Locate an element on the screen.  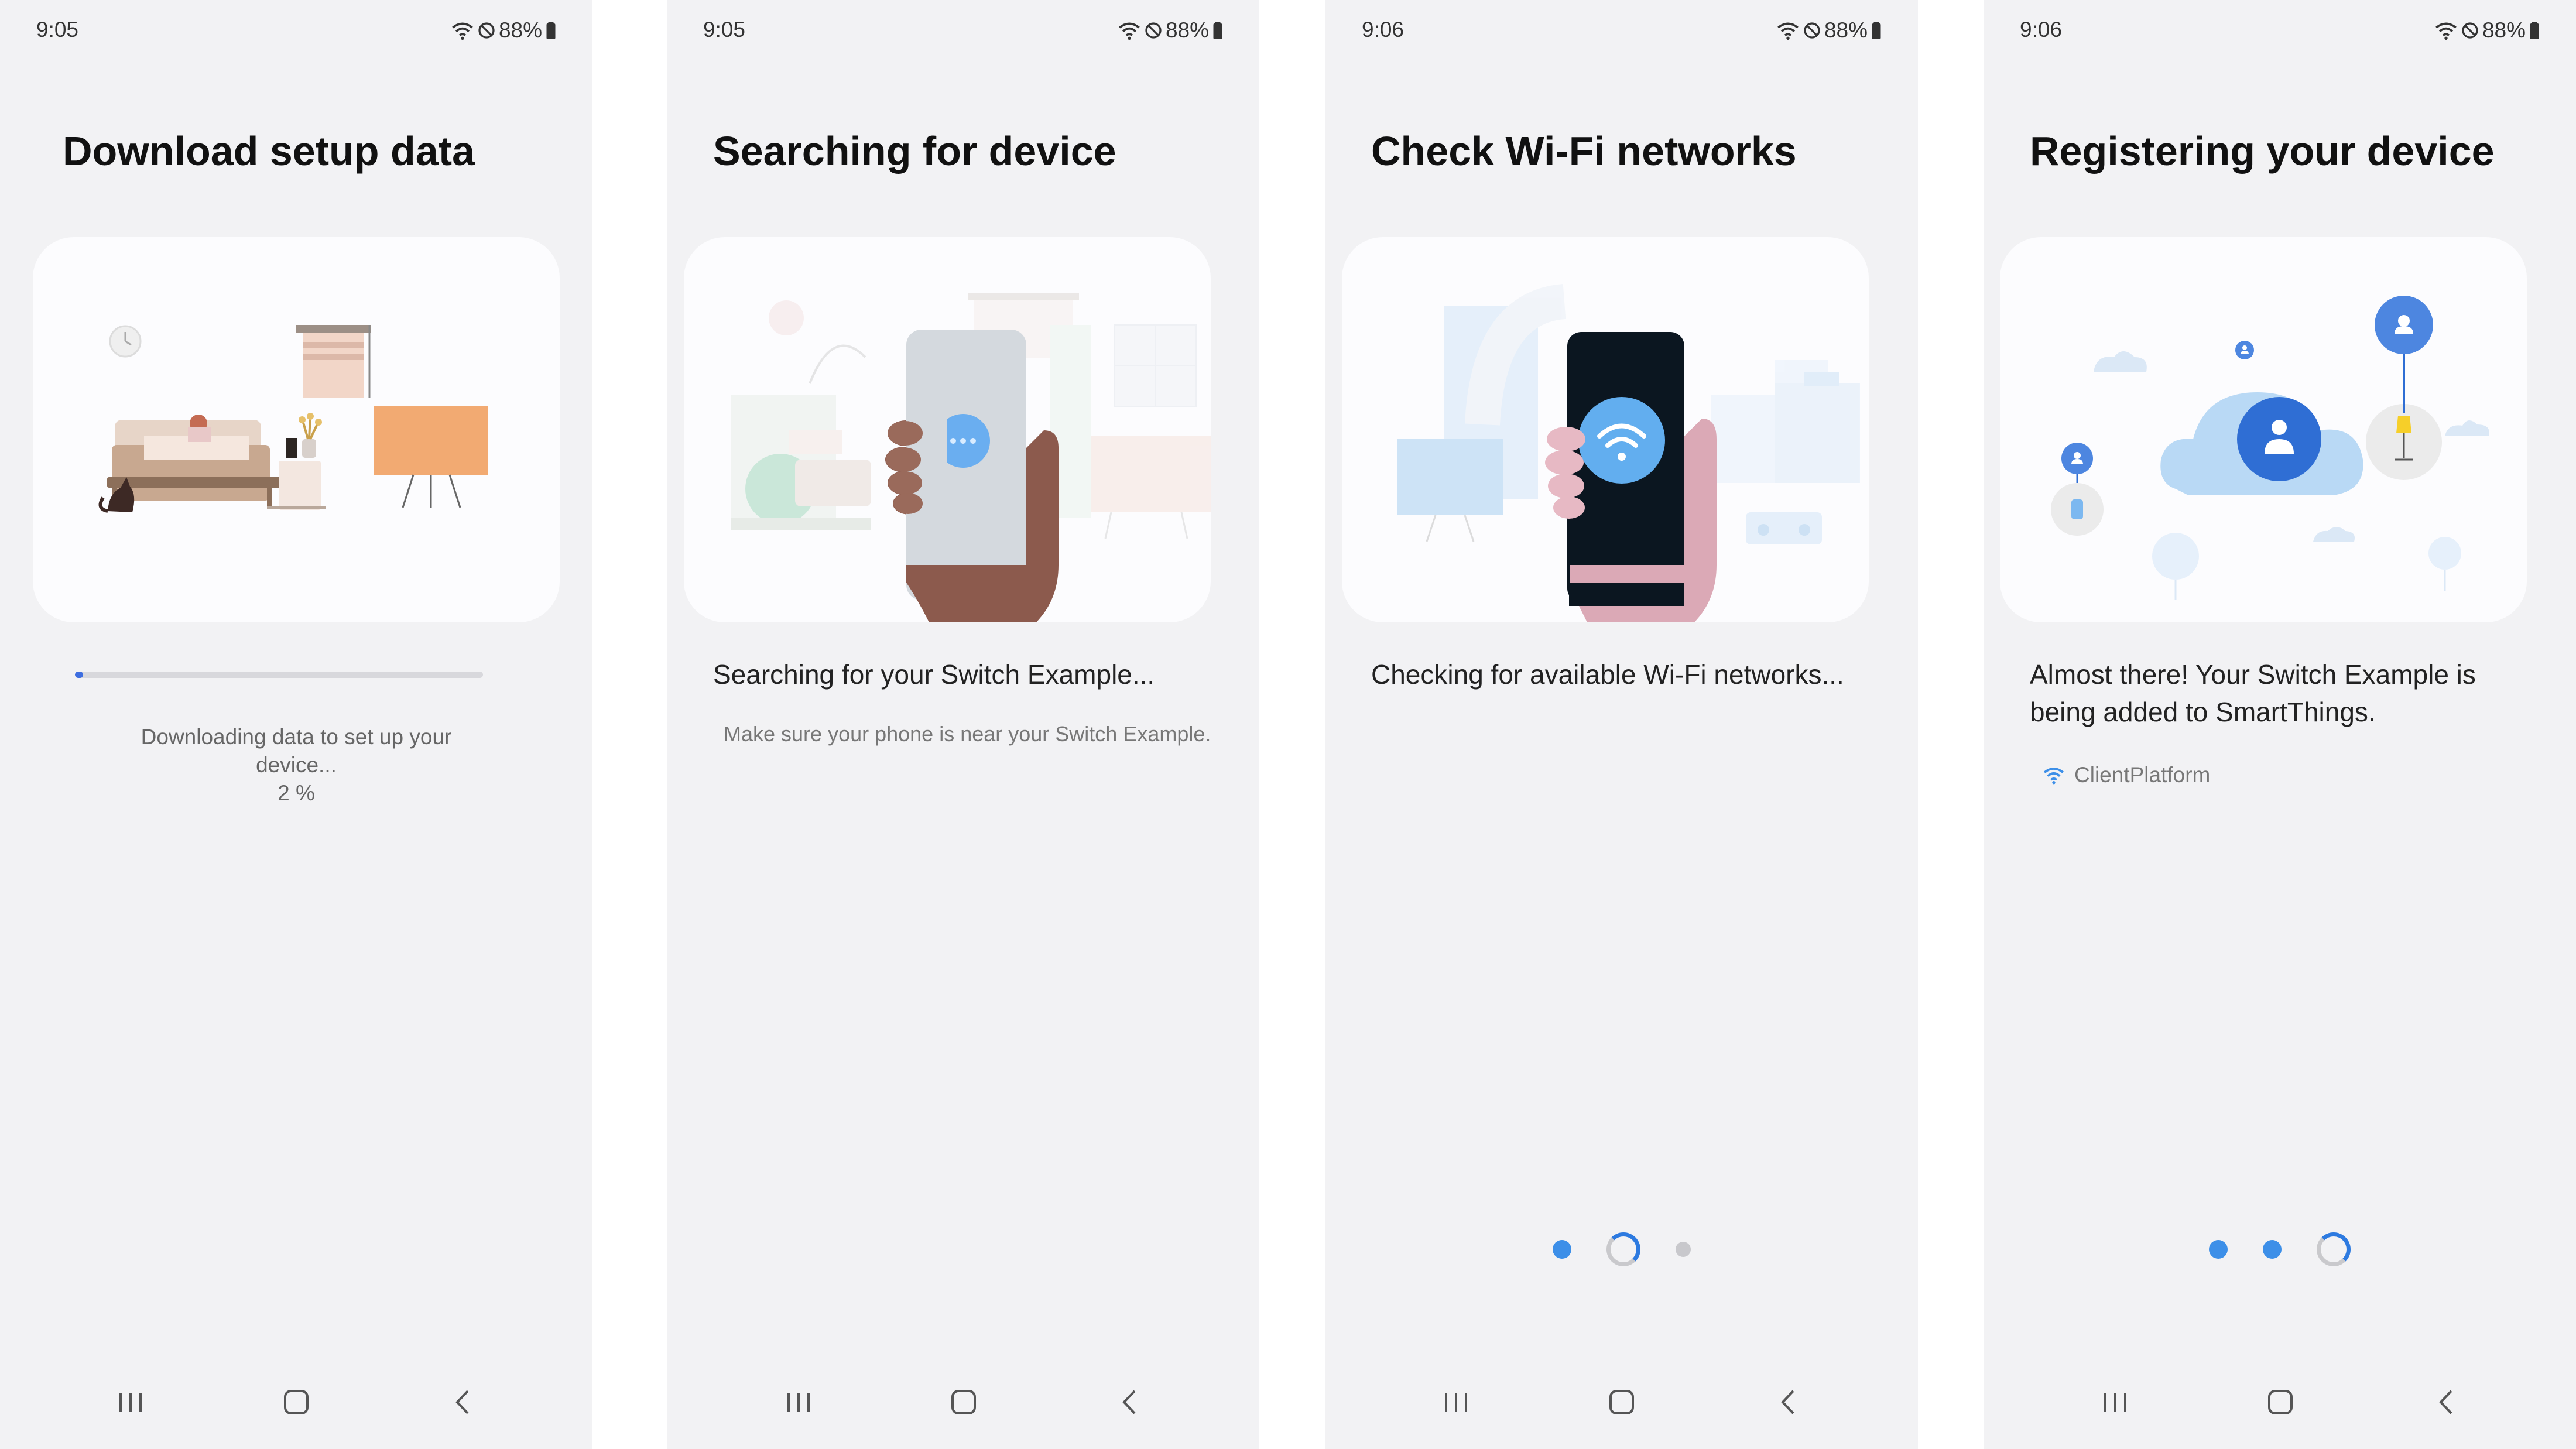
page-title: Download setup data is located at coordinates (269, 151).